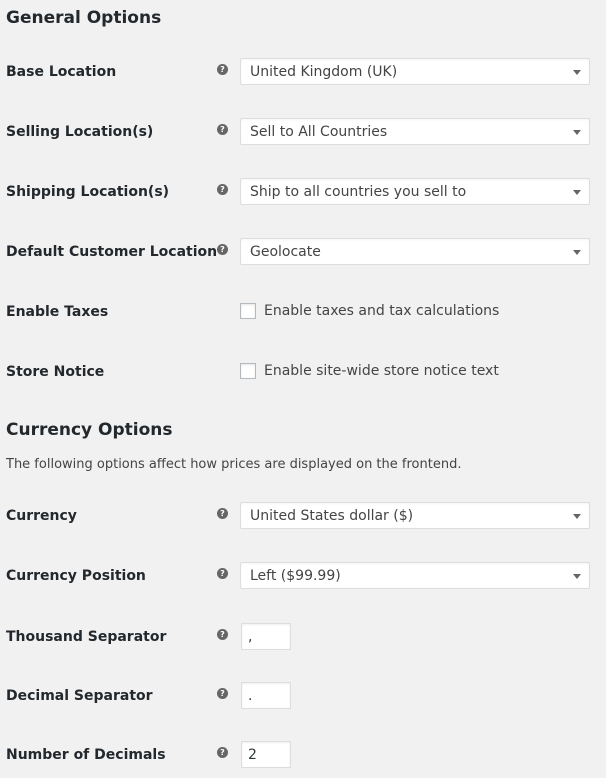  Describe the element at coordinates (57, 312) in the screenshot. I see `enable-taxes-label: Enable Taxes` at that location.